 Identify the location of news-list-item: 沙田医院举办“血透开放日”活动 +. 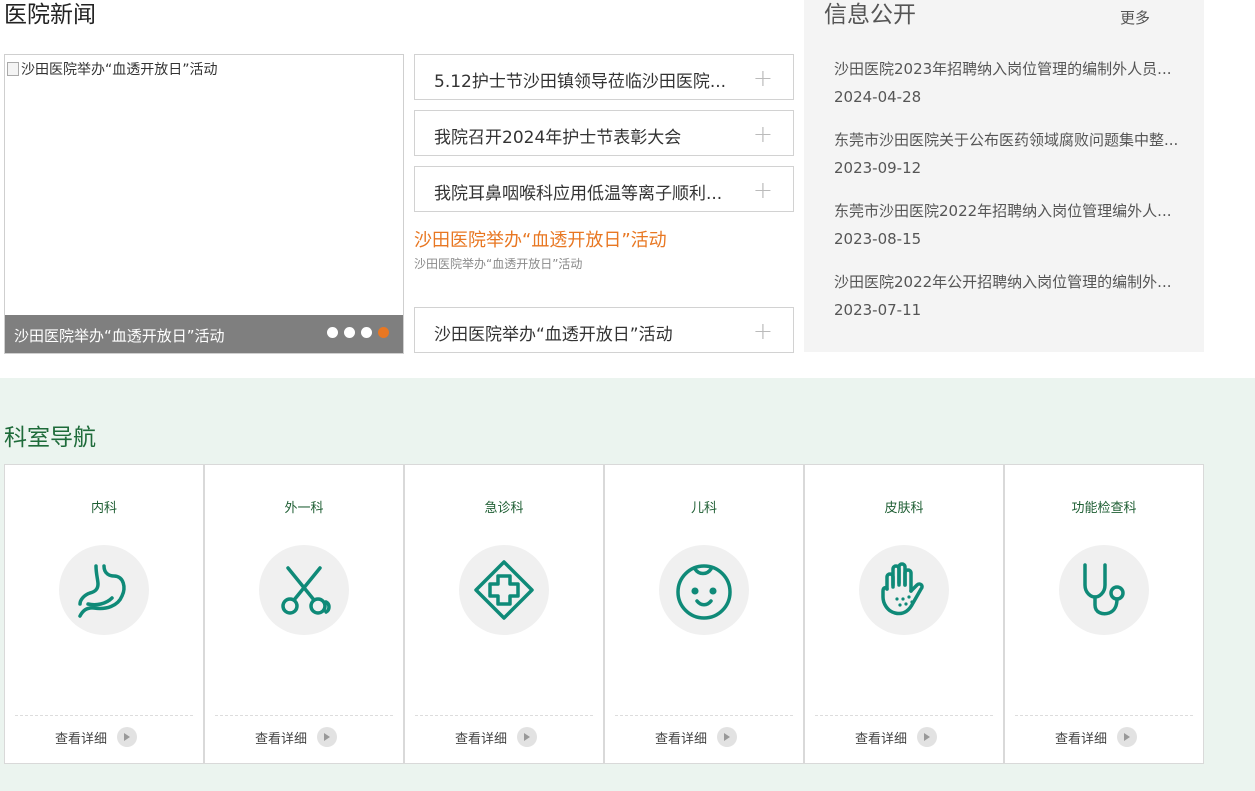
(604, 330).